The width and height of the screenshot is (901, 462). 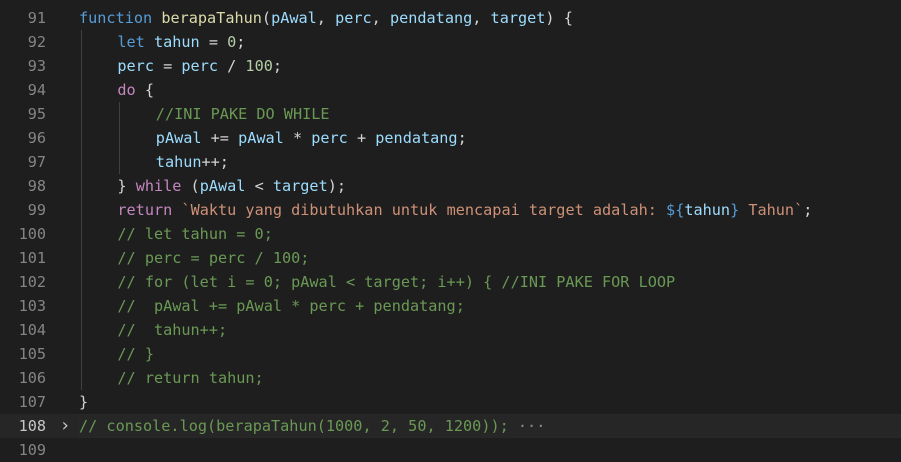 What do you see at coordinates (131, 42) in the screenshot?
I see `code-token: let` at bounding box center [131, 42].